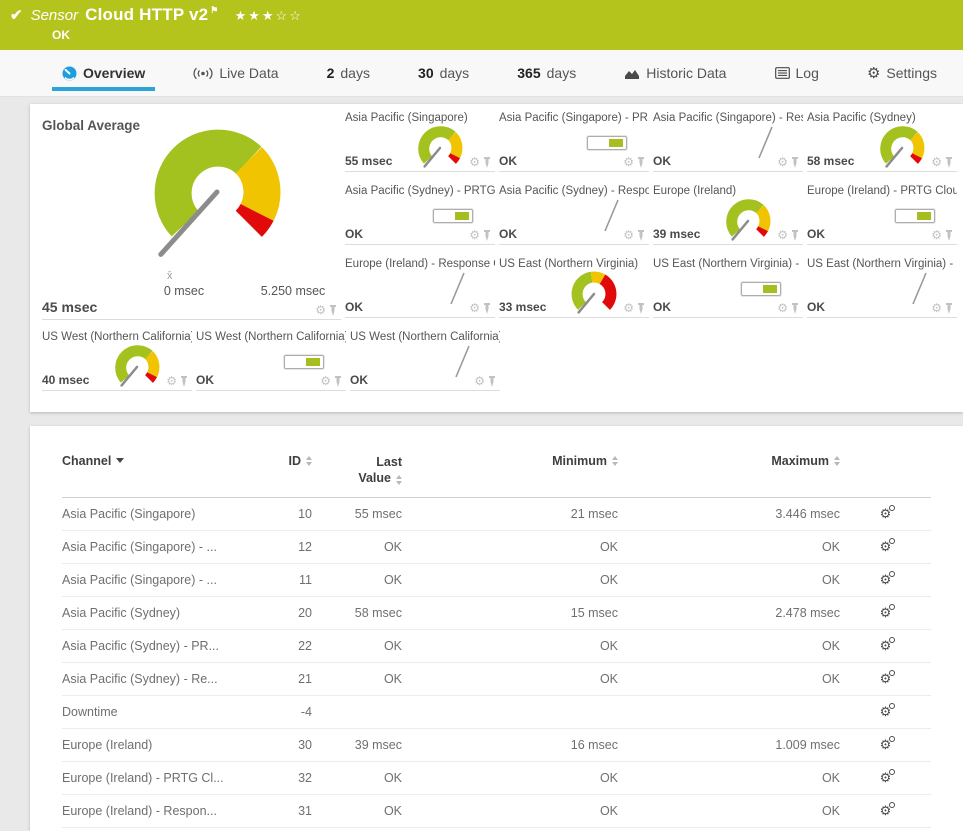  Describe the element at coordinates (675, 73) in the screenshot. I see `tab-historic-data: Historic Data` at that location.